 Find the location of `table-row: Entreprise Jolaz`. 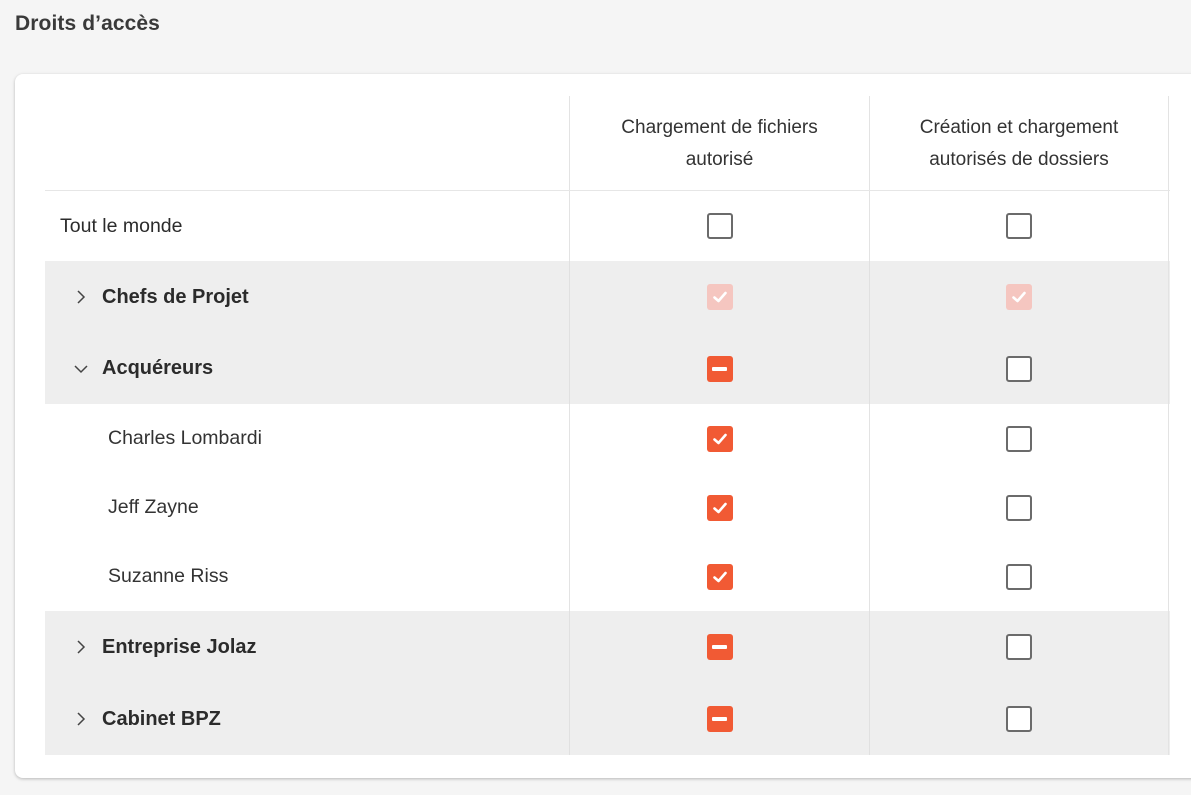

table-row: Entreprise Jolaz is located at coordinates (607, 647).